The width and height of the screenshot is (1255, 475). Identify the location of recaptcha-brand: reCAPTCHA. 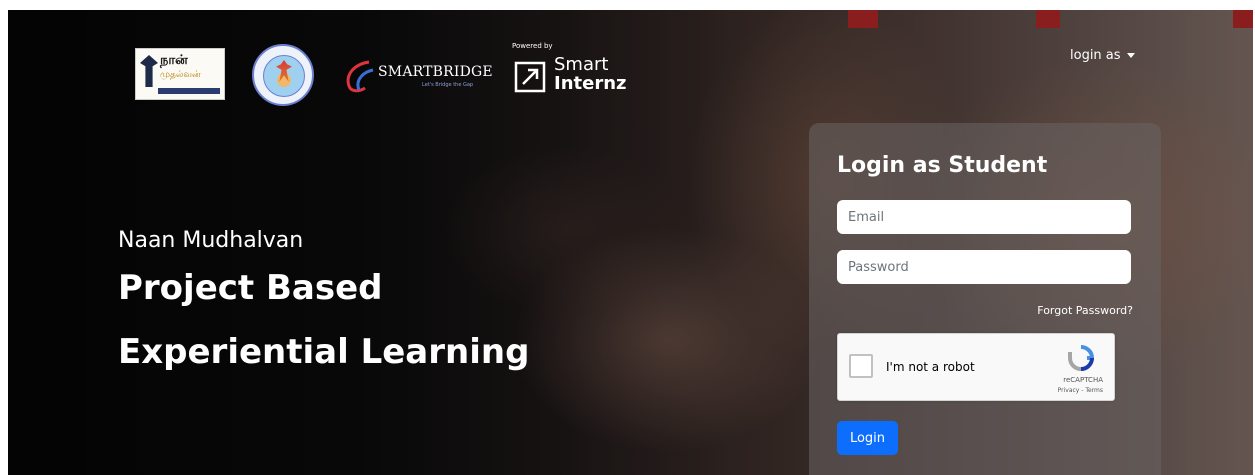
(1083, 380).